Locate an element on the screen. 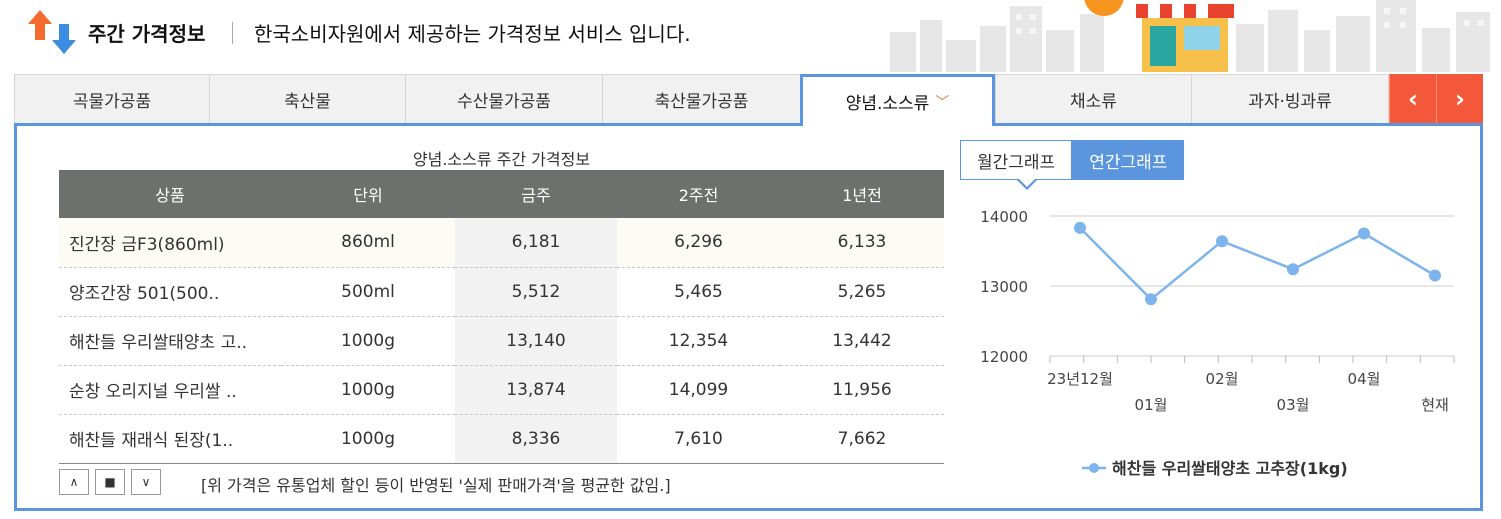 This screenshot has width=1501, height=519. unit-cell: 500ml is located at coordinates (368, 292).